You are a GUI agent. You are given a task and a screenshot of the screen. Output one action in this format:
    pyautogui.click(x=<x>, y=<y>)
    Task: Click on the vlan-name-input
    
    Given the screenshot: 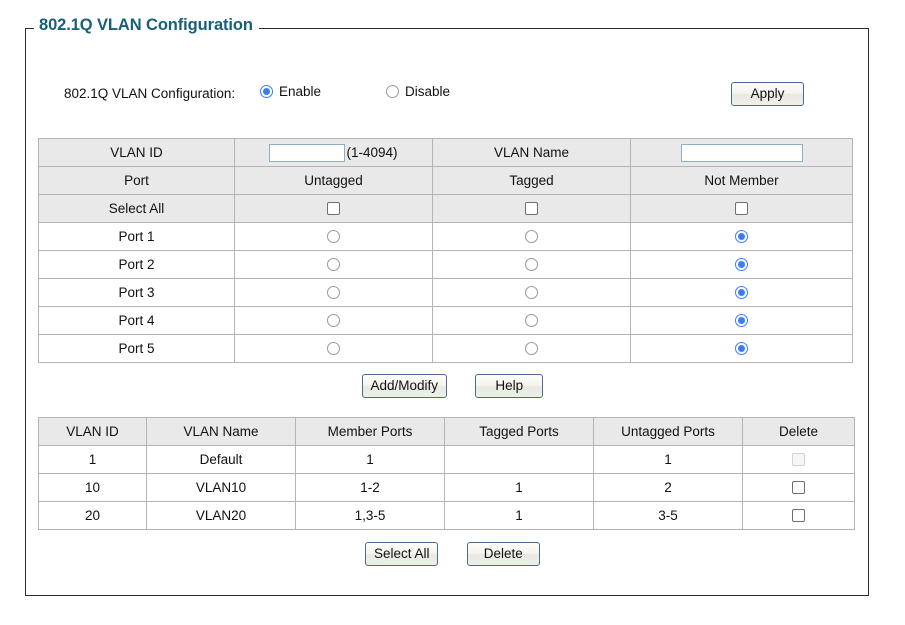 What is the action you would take?
    pyautogui.click(x=741, y=152)
    